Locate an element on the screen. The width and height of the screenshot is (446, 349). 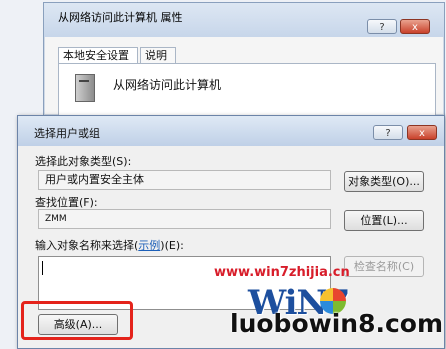
object-type-label: 选择此对象类型(S): is located at coordinates (83, 161).